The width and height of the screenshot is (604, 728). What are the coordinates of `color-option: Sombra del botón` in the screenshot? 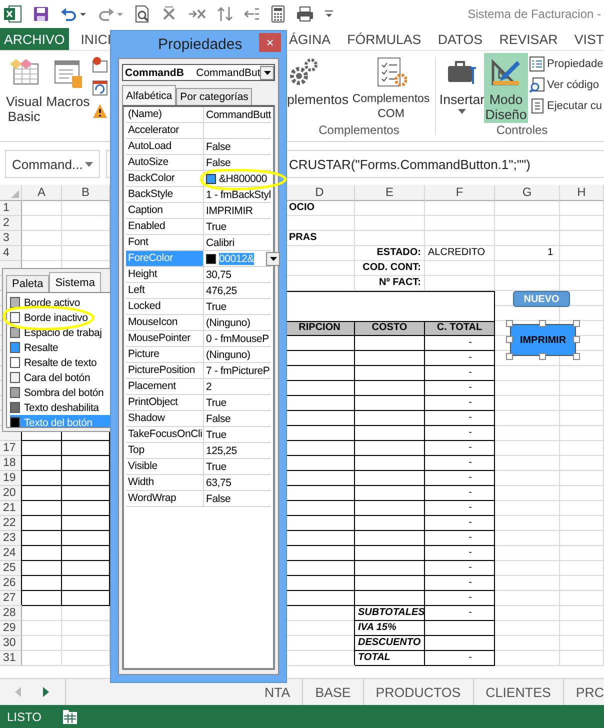 It's located at (61, 392).